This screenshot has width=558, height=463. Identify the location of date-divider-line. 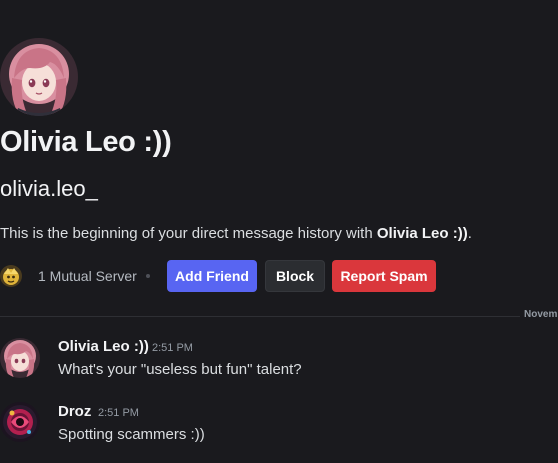
(260, 316).